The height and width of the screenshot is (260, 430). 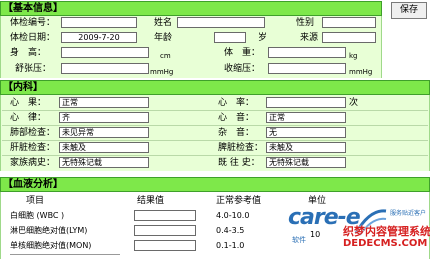 What do you see at coordinates (233, 215) in the screenshot?
I see `blood-ref-value: 4.0-10.0` at bounding box center [233, 215].